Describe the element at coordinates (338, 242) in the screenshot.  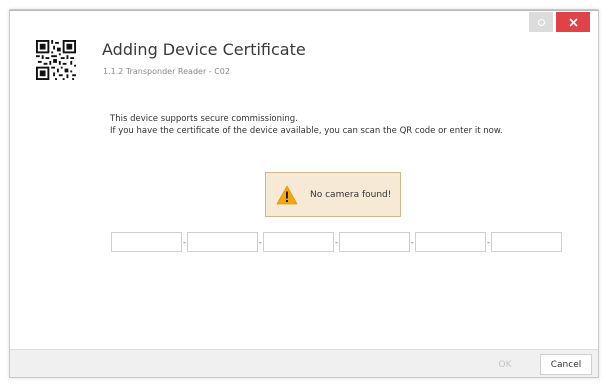
I see `certificate-input-row: - - - - -` at that location.